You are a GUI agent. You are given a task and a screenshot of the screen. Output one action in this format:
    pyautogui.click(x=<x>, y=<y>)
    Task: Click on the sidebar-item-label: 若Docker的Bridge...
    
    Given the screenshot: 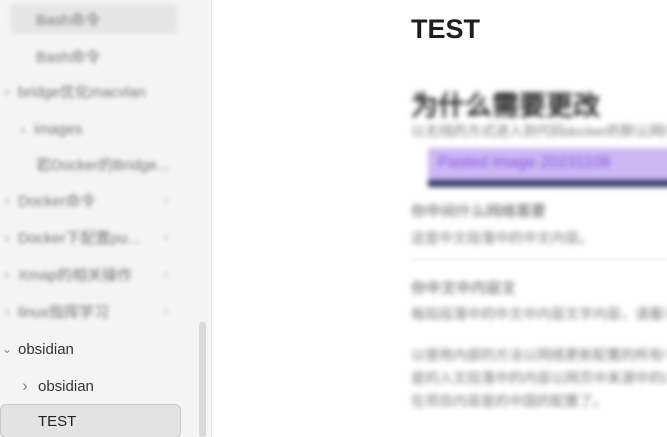 What is the action you would take?
    pyautogui.click(x=103, y=165)
    